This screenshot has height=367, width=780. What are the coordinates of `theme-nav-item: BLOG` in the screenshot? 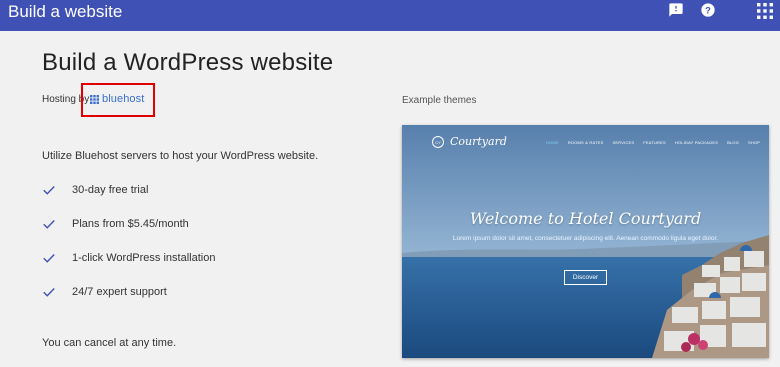 It's located at (733, 142).